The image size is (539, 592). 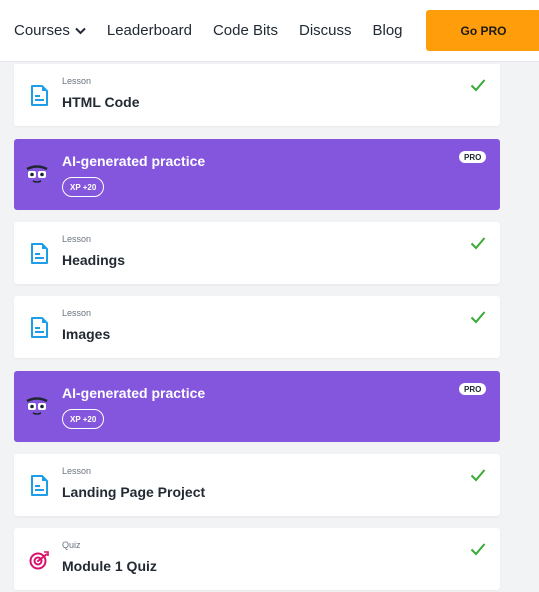 I want to click on item-title: Headings, so click(x=94, y=260).